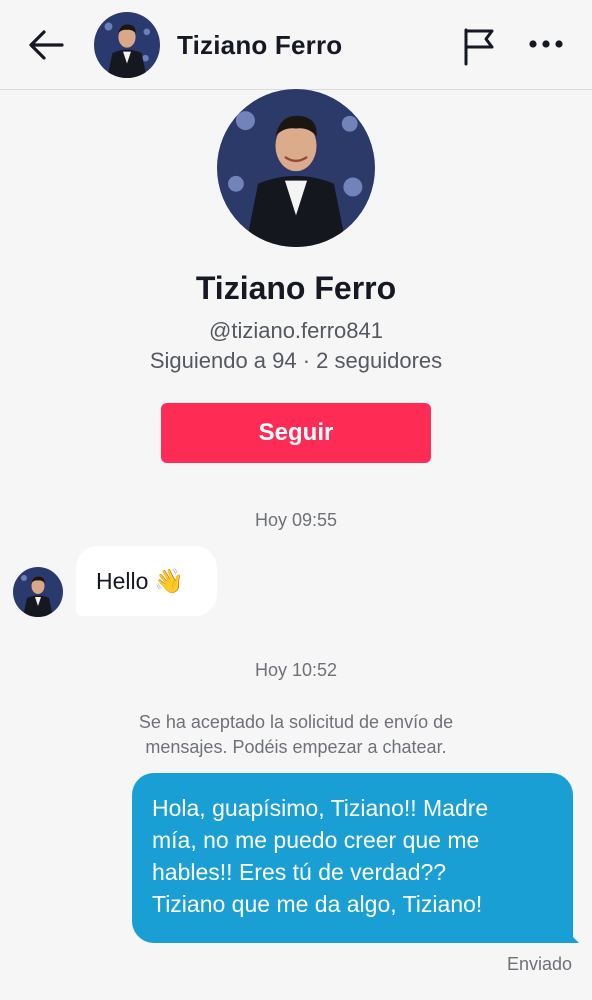  What do you see at coordinates (259, 45) in the screenshot?
I see `header-title: Tiziano Ferro` at bounding box center [259, 45].